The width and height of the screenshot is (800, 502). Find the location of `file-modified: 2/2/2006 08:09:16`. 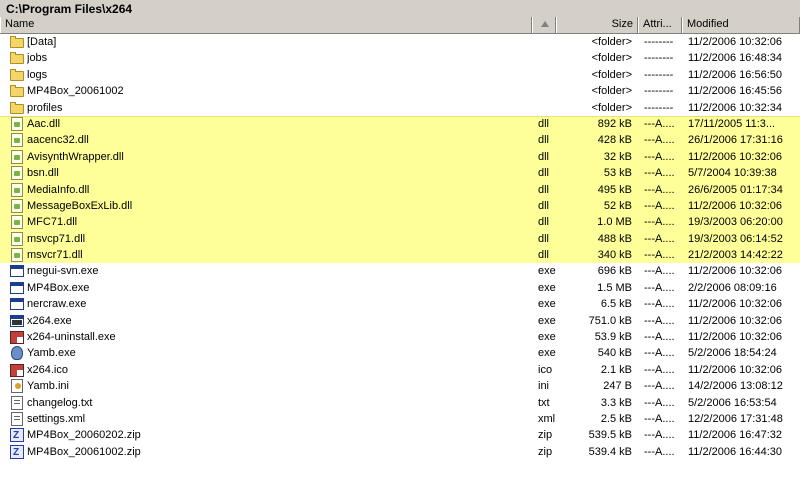

file-modified: 2/2/2006 08:09:16 is located at coordinates (732, 287).